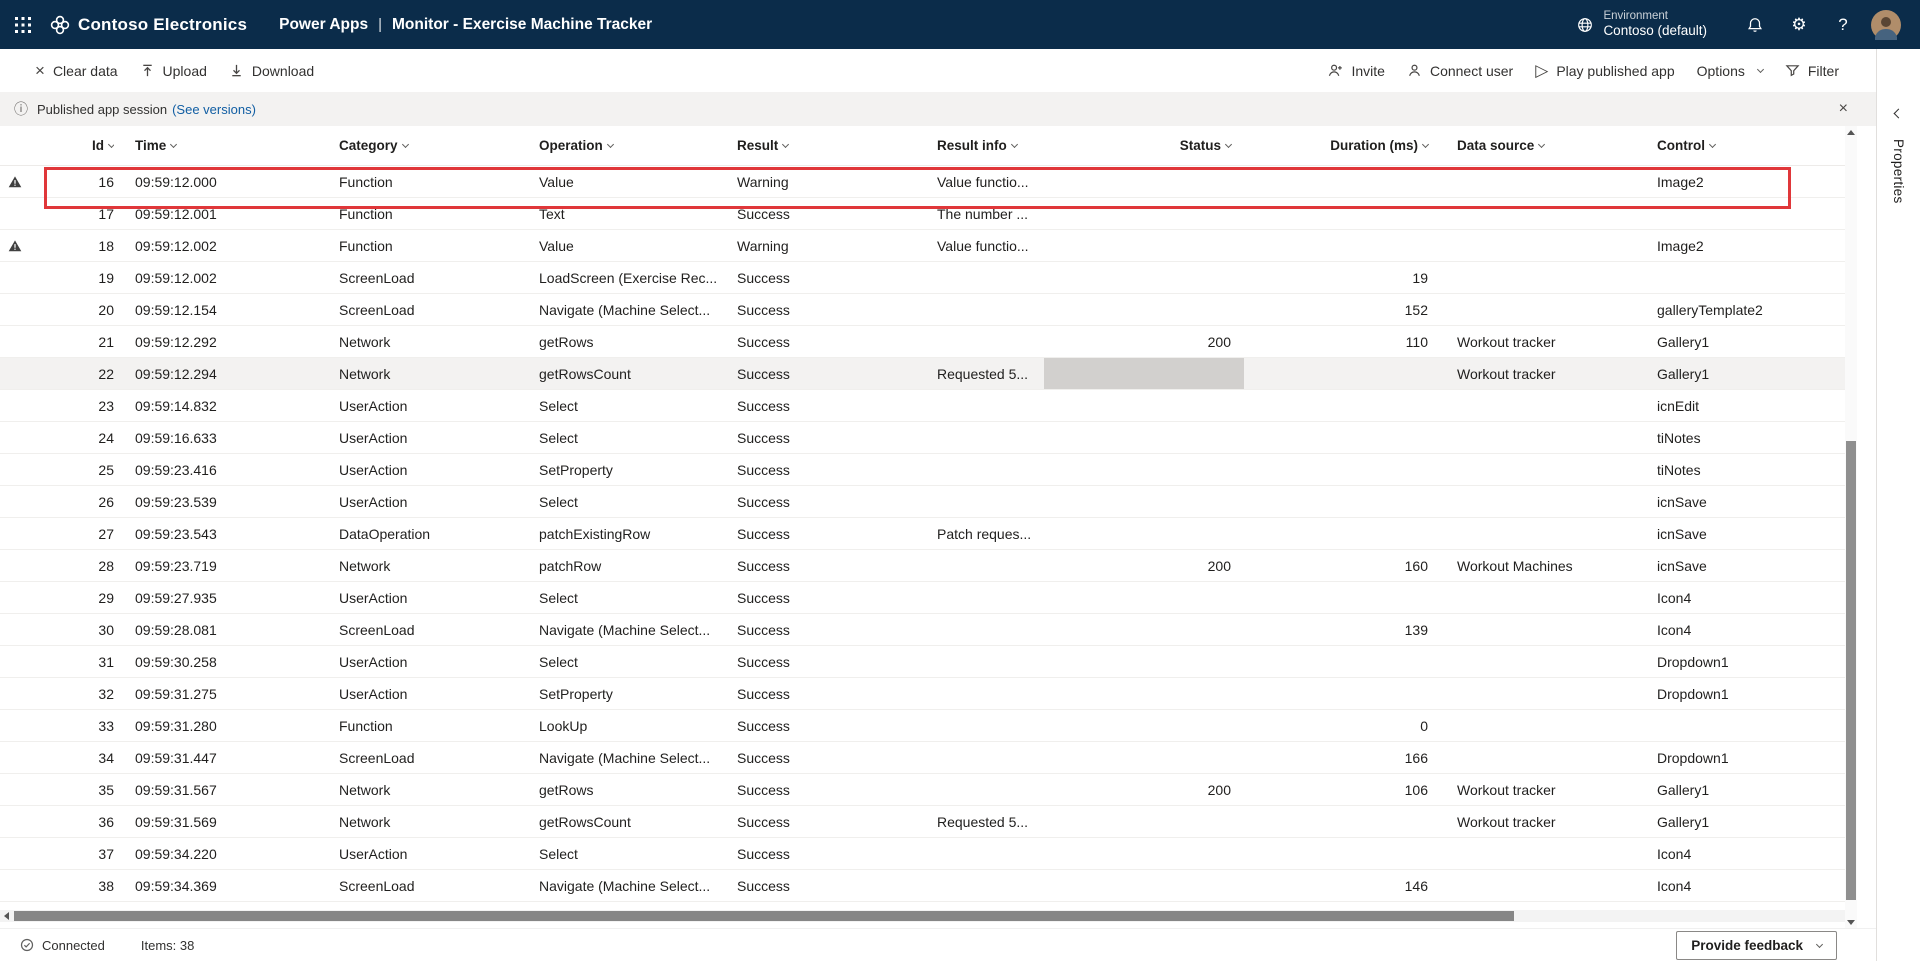 The image size is (1920, 961). What do you see at coordinates (1756, 945) in the screenshot?
I see `provide-feedback-button: Provide feedback` at bounding box center [1756, 945].